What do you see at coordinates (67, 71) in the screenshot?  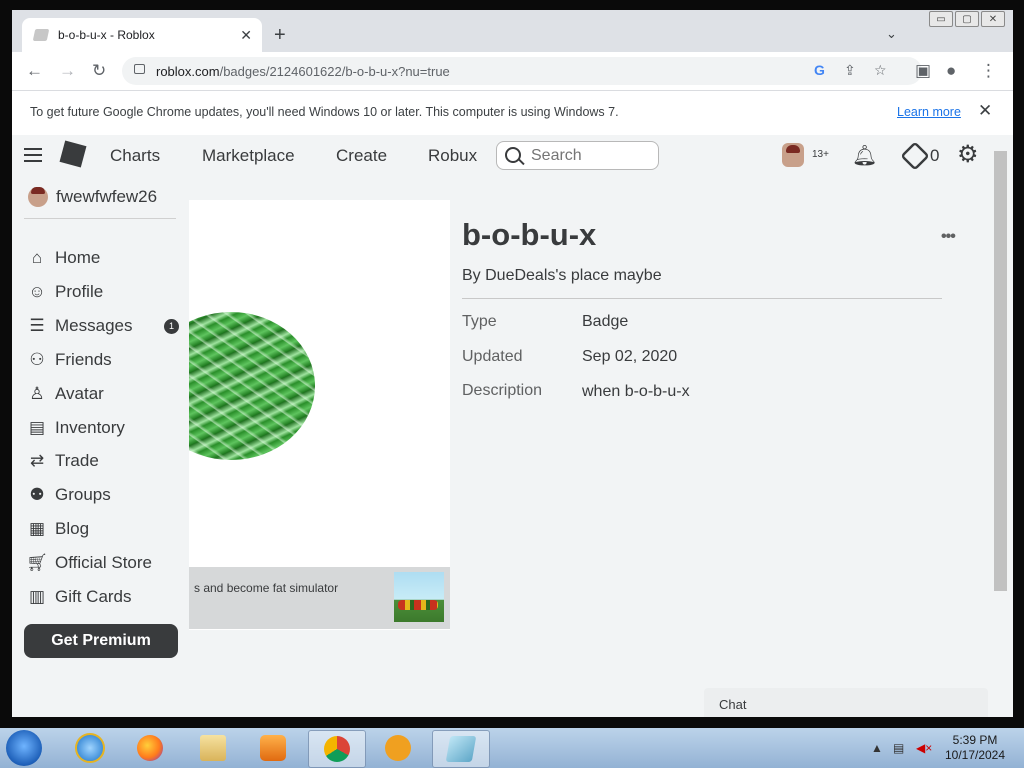 I see `forward-icon: →` at bounding box center [67, 71].